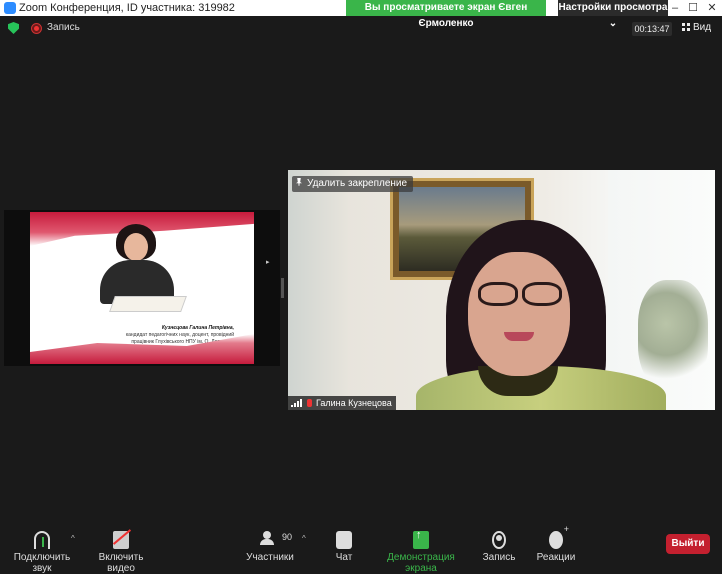 The height and width of the screenshot is (574, 722). What do you see at coordinates (287, 537) in the screenshot?
I see `participants-count: 90` at bounding box center [287, 537].